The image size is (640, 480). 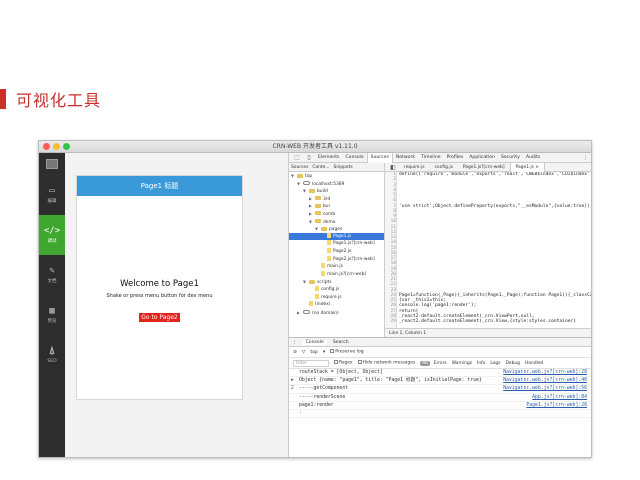 What do you see at coordinates (329, 214) in the screenshot?
I see `tree-item-label: comb` at bounding box center [329, 214].